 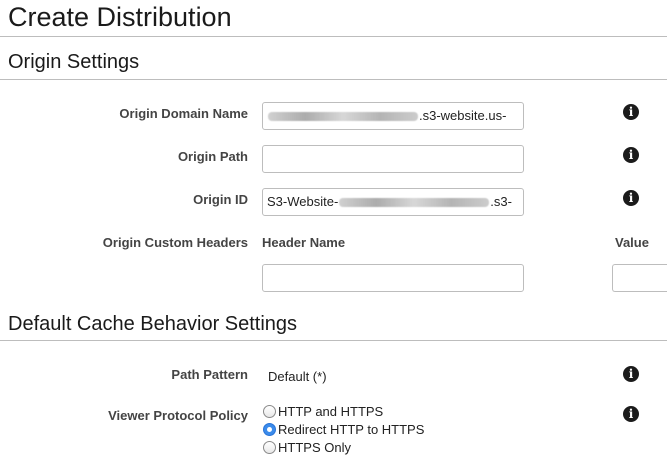 I want to click on origin-path-label: Origin Path, so click(x=212, y=156).